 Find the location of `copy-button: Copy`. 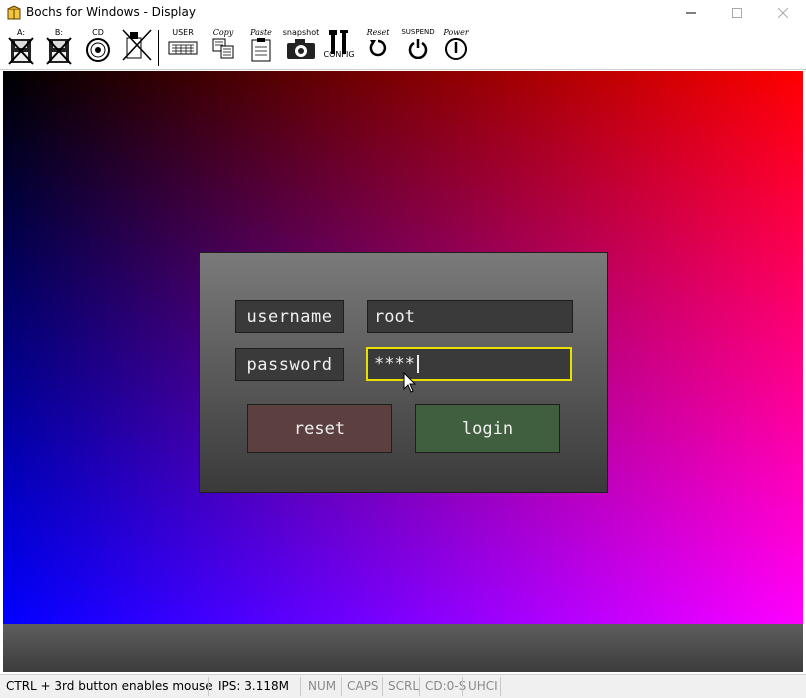

copy-button: Copy is located at coordinates (223, 48).